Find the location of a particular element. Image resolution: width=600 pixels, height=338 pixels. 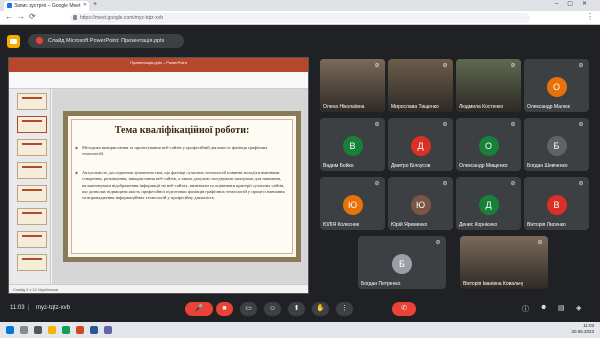

emoji-icon: ☺ is located at coordinates (272, 308).